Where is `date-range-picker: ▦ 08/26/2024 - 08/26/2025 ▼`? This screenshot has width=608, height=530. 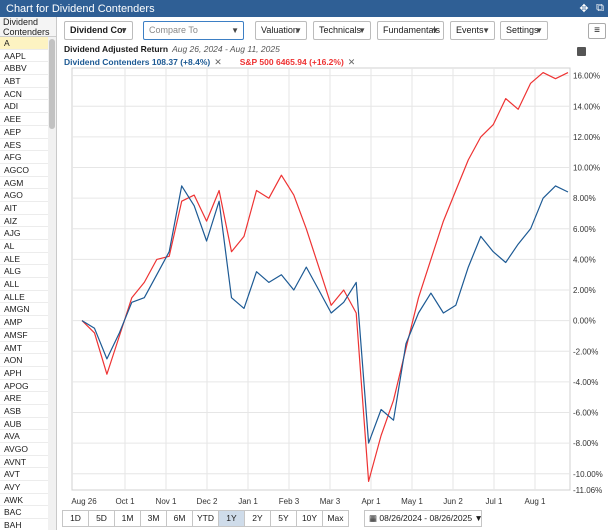 date-range-picker: ▦ 08/26/2024 - 08/26/2025 ▼ is located at coordinates (423, 518).